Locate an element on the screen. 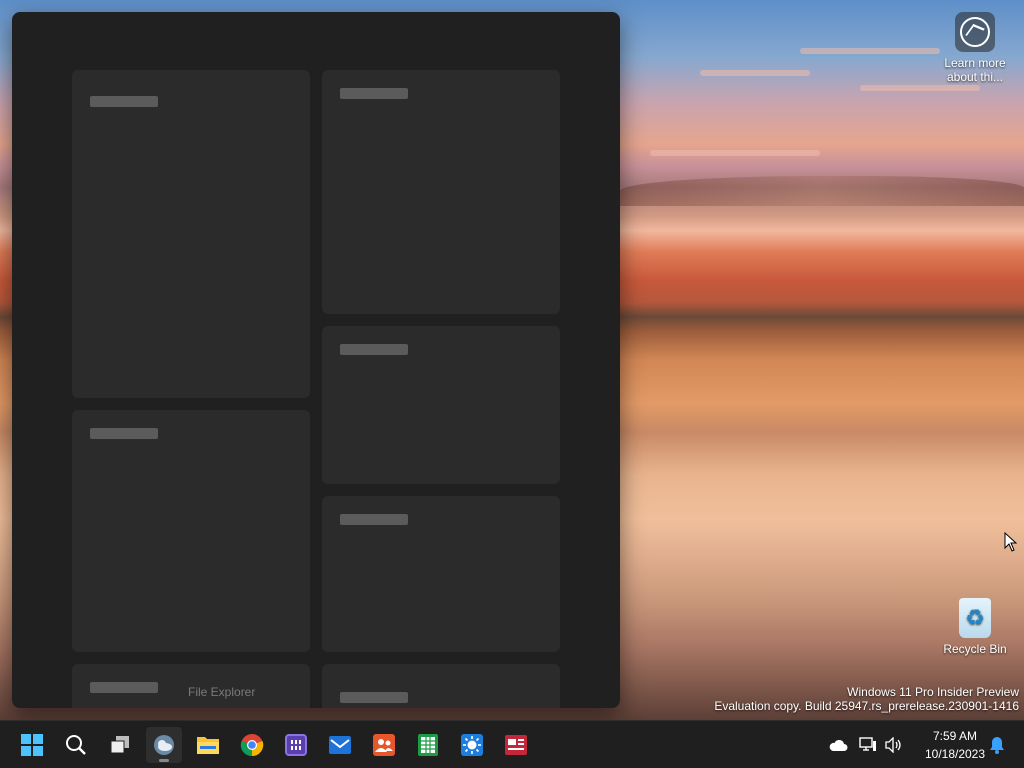  wallpaper-mountains is located at coordinates (822, 191).